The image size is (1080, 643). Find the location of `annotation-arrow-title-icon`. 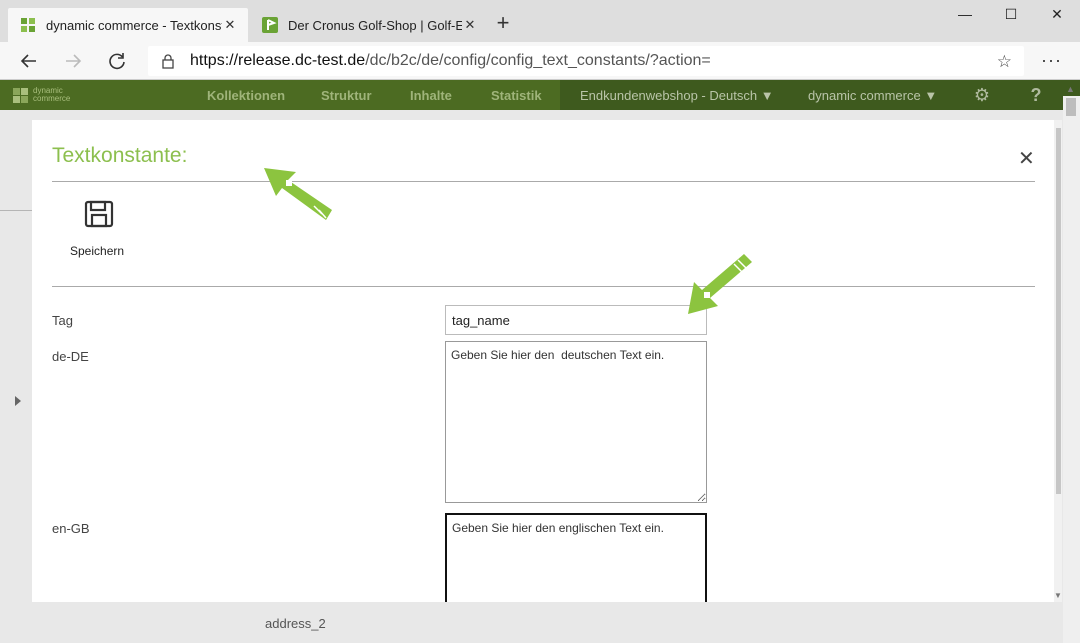

annotation-arrow-title-icon is located at coordinates (298, 194).